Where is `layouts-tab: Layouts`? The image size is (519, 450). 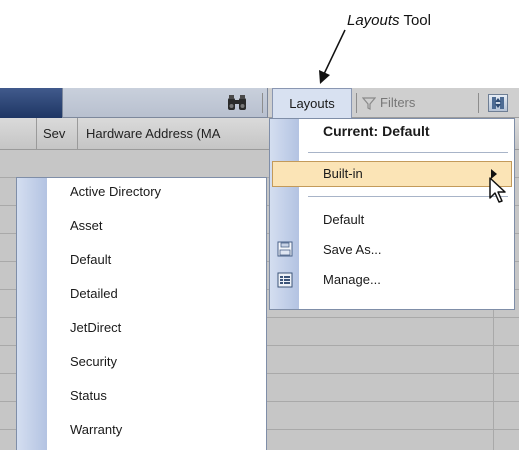 layouts-tab: Layouts is located at coordinates (312, 103).